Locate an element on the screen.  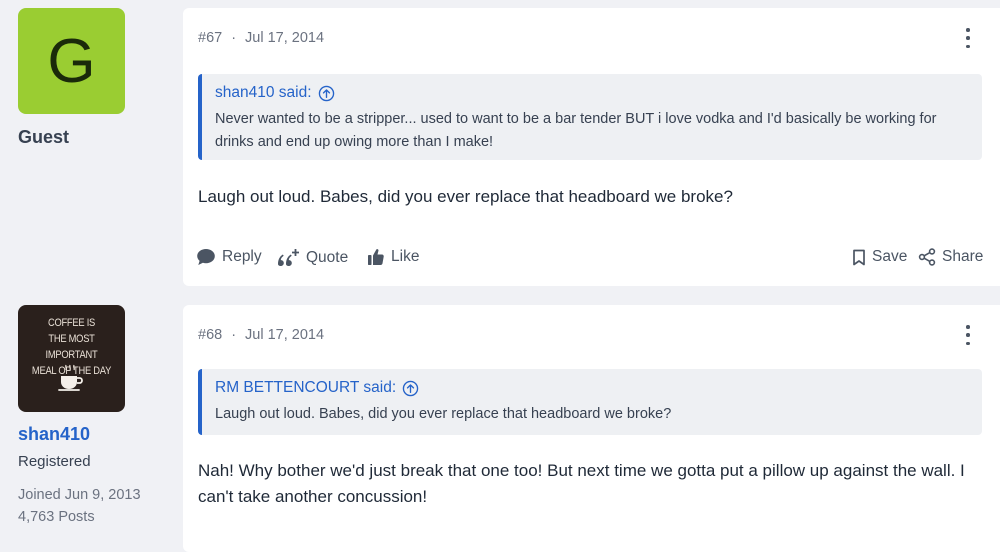
quote-plus-icon is located at coordinates (288, 257).